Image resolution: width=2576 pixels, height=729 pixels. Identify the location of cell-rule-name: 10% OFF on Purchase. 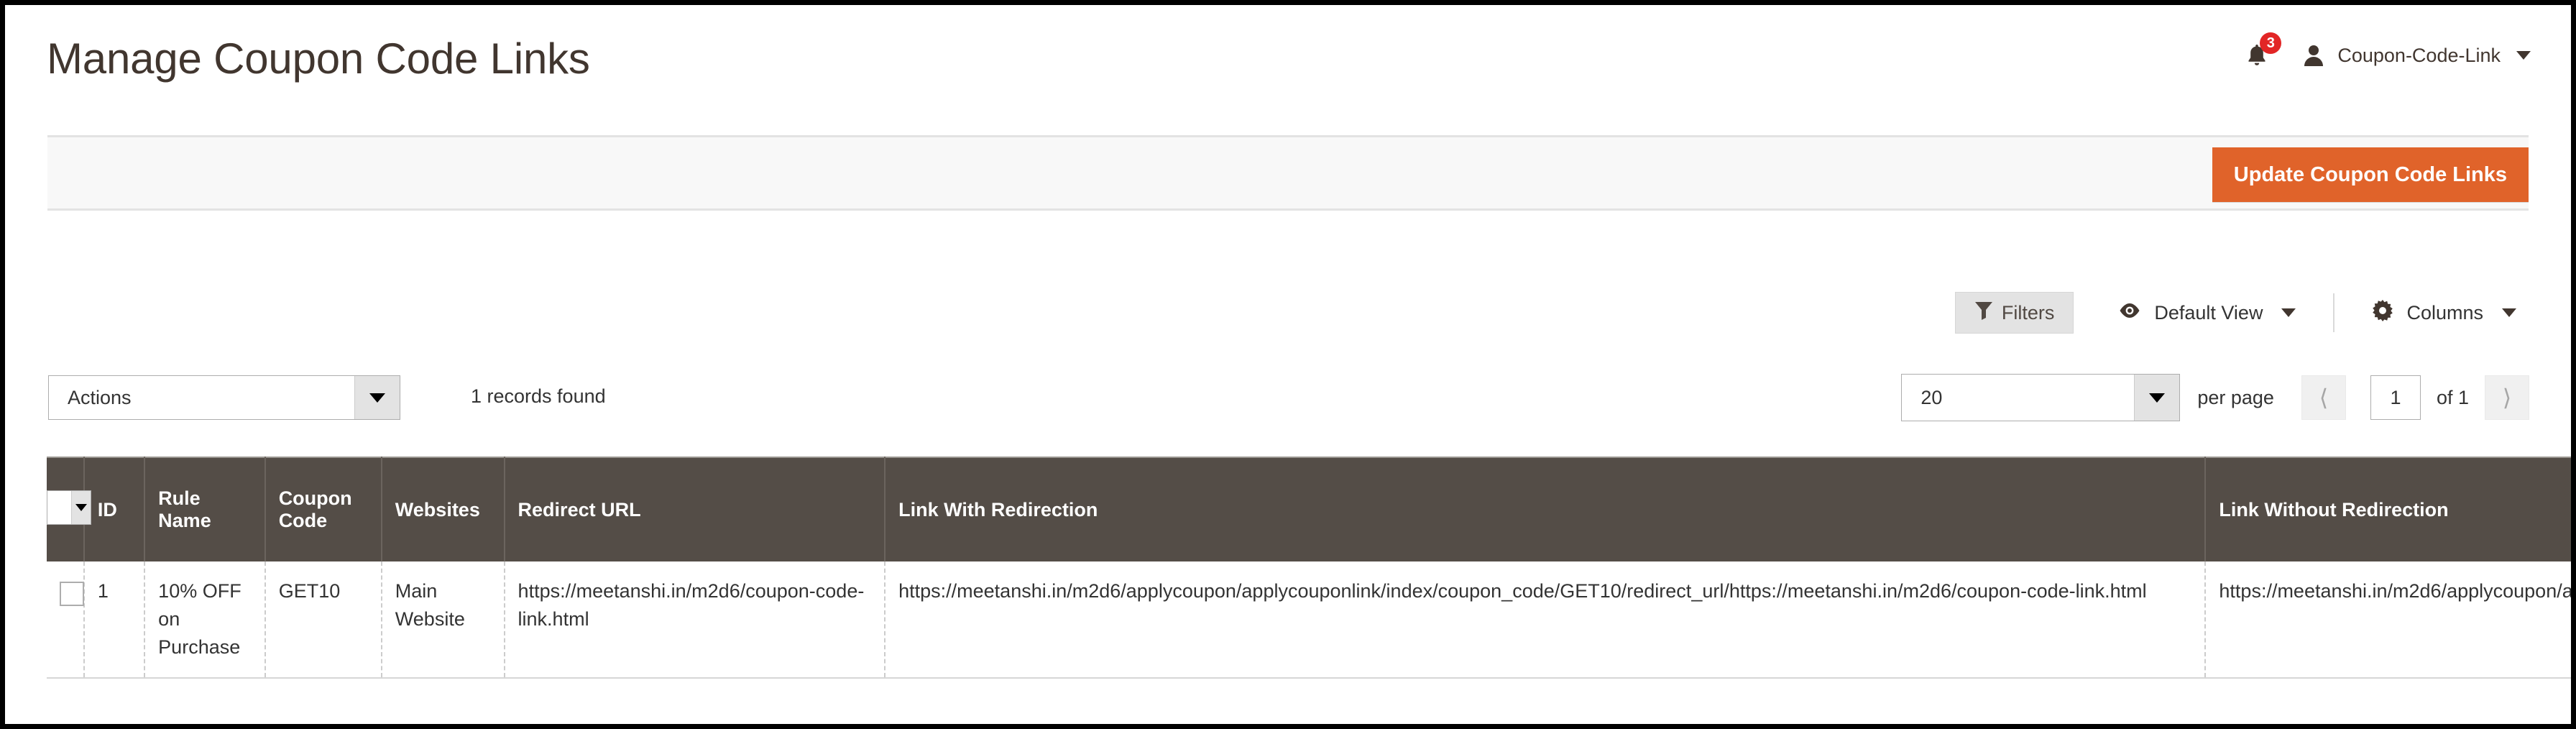
(205, 620).